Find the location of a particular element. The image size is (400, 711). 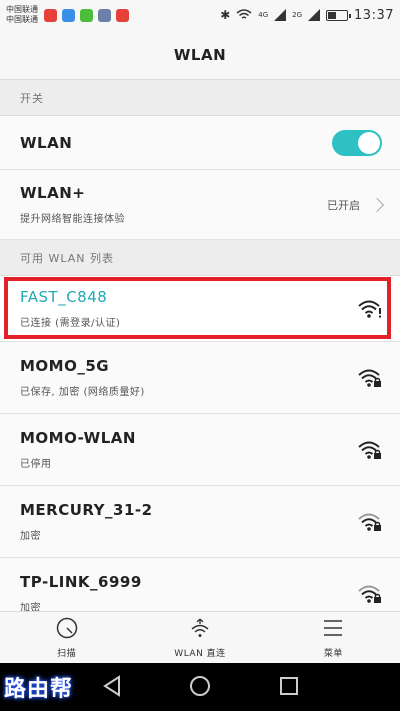

scan-button: 扫描 is located at coordinates (66, 637).